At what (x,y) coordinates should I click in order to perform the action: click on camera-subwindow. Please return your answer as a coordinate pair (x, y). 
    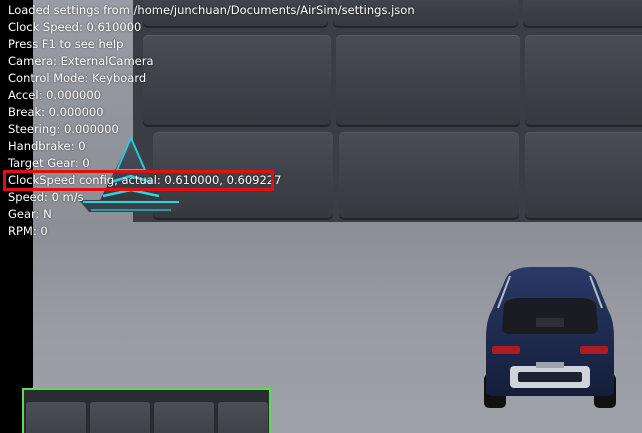
    Looking at the image, I should click on (146, 410).